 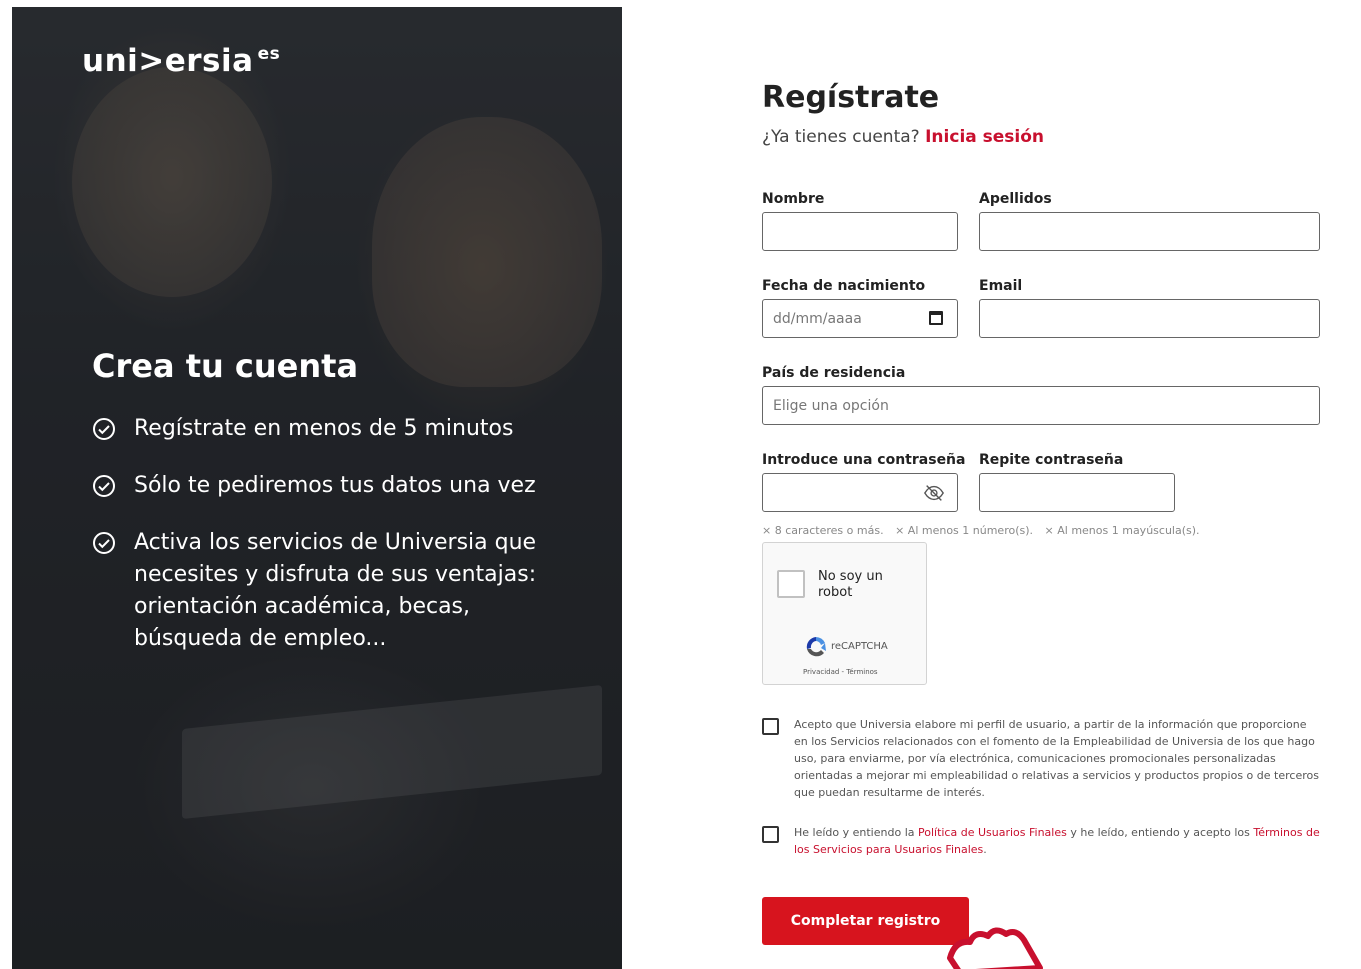 What do you see at coordinates (1160, 832) in the screenshot?
I see `consent-terms-mid: y he leído, entiendo y acepto los` at bounding box center [1160, 832].